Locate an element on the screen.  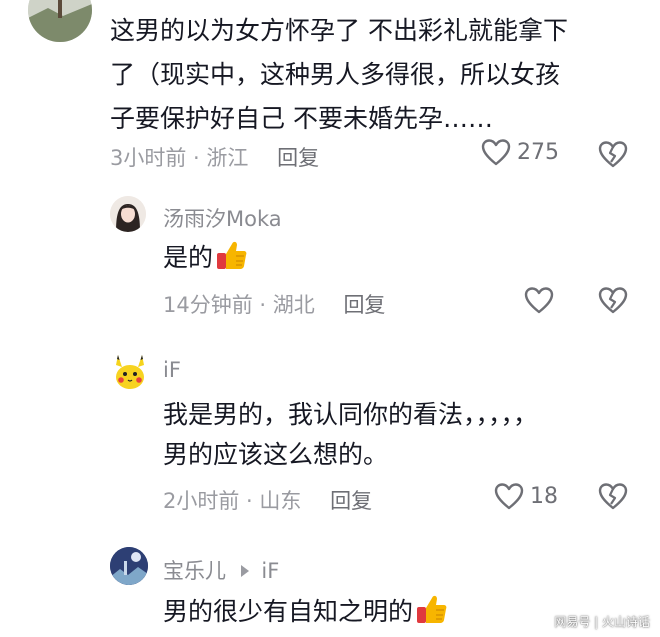
pikachu-avatar-icon is located at coordinates (130, 371).